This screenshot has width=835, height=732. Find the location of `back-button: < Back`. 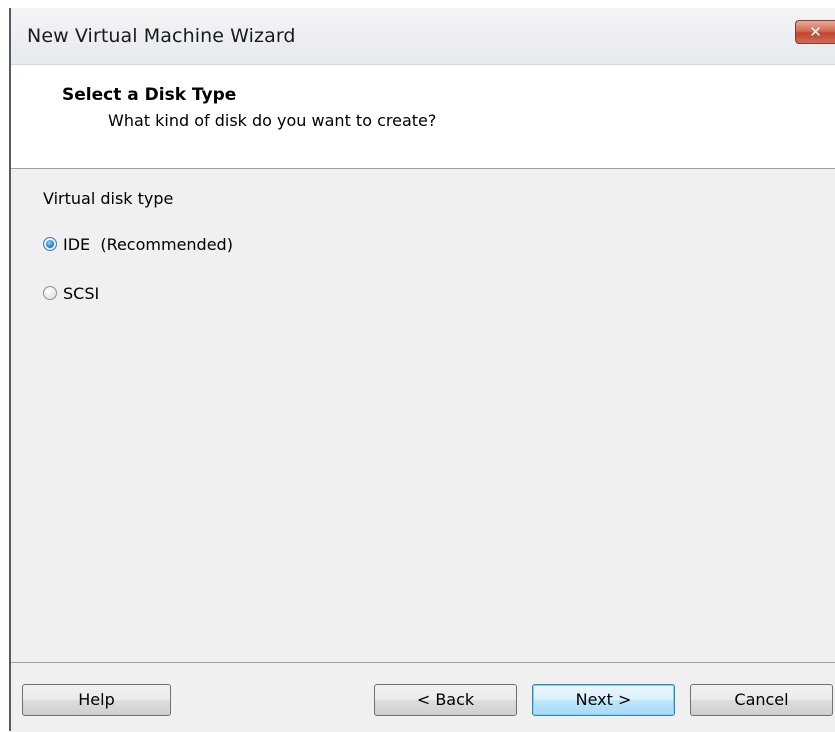

back-button: < Back is located at coordinates (445, 700).